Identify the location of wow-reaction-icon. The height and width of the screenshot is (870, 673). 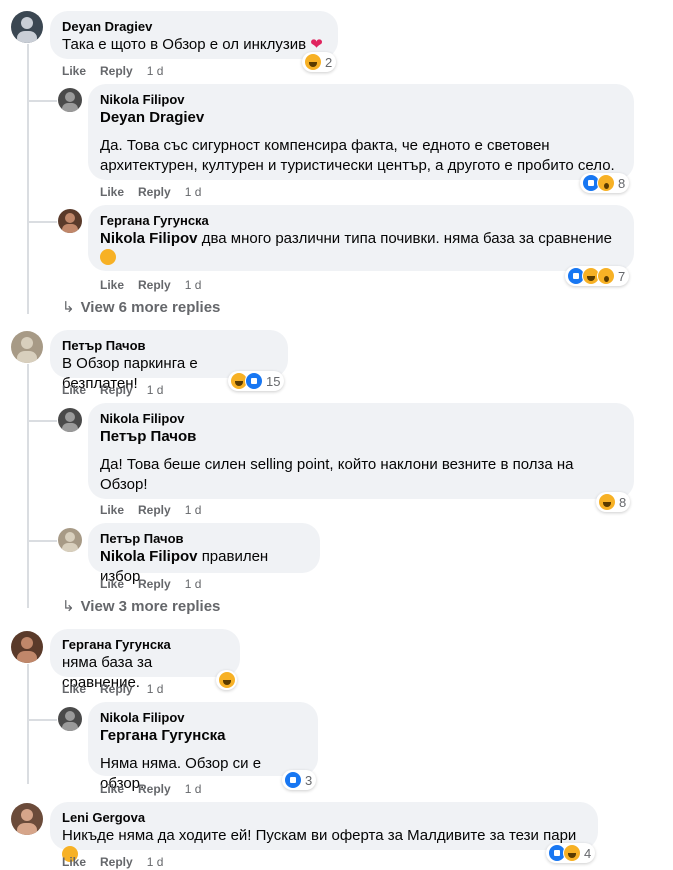
(606, 183).